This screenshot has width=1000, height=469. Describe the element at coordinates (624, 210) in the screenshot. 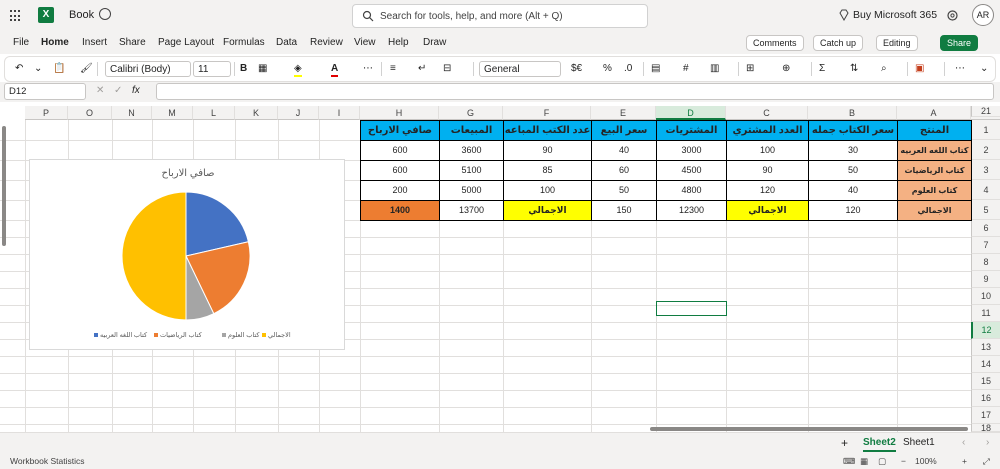

I see `table-cell: 150` at that location.